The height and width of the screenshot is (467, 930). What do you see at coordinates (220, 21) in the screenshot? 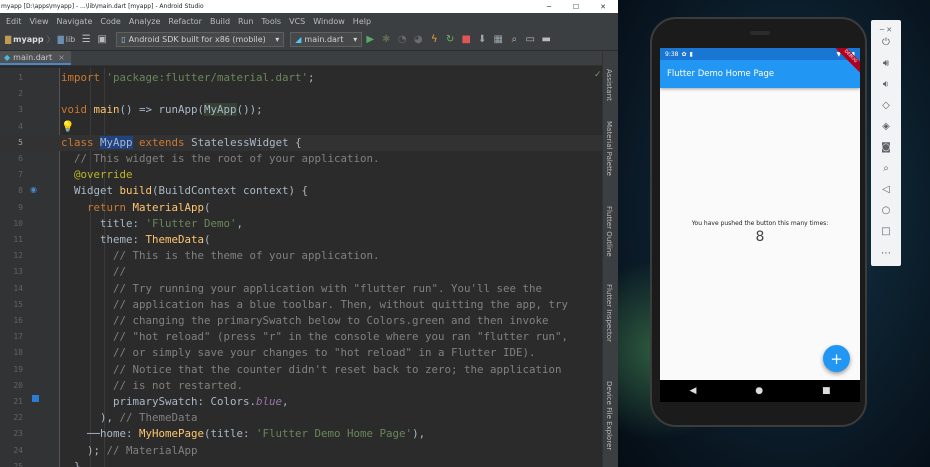
I see `menu-build: Build` at bounding box center [220, 21].